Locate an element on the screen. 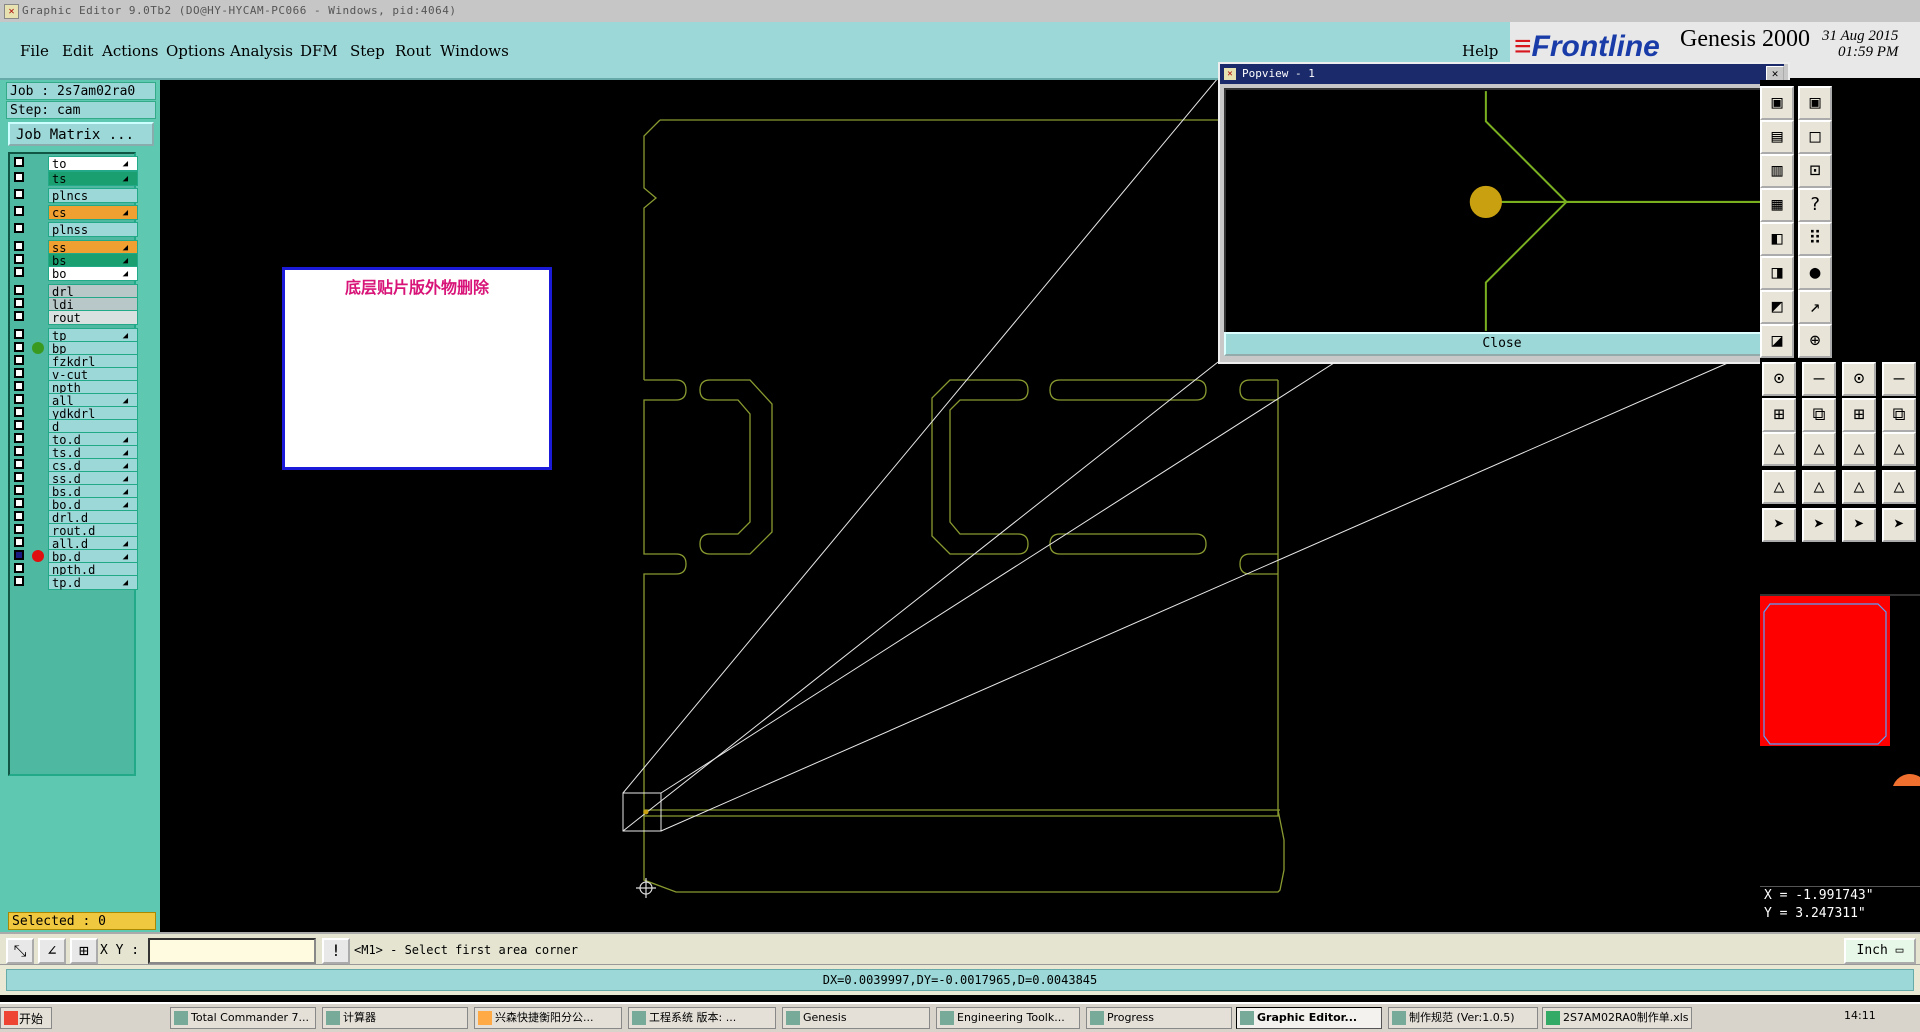 The image size is (1920, 1032). taskbar-item-spec: 制作规范 (Ver:1.0.5) is located at coordinates (1463, 1018).